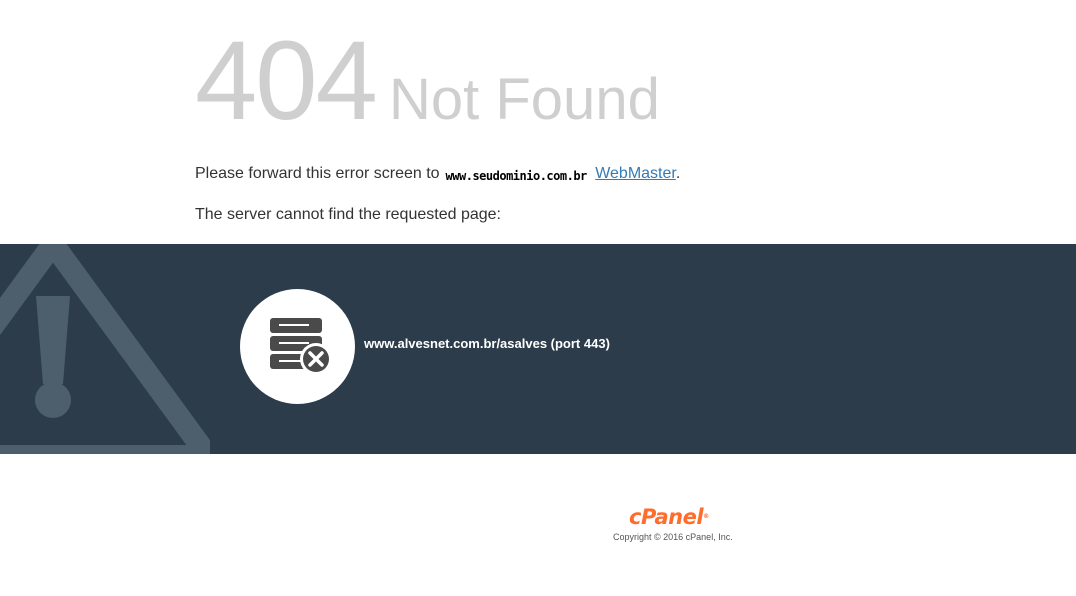 This screenshot has height=596, width=1076. I want to click on cpanel-logo-text: cPanel, so click(666, 517).